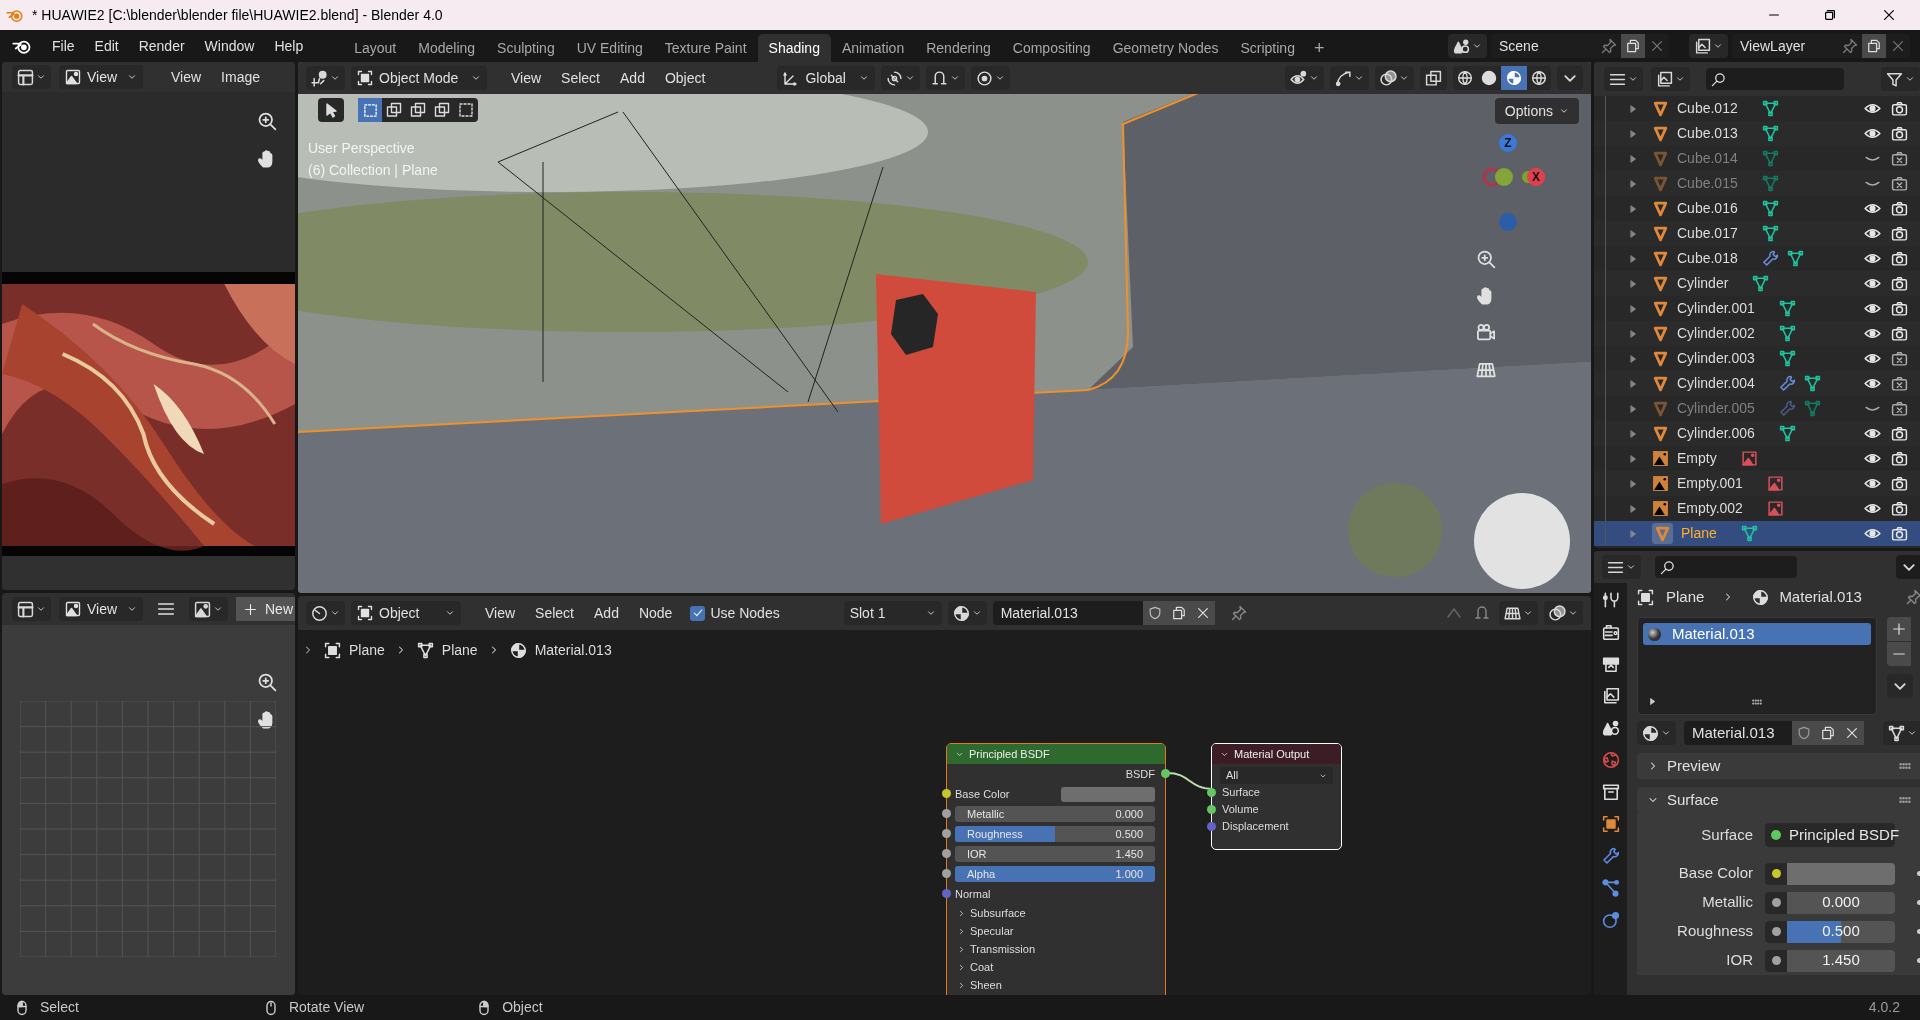  What do you see at coordinates (161, 46) in the screenshot?
I see `menu-item: Render` at bounding box center [161, 46].